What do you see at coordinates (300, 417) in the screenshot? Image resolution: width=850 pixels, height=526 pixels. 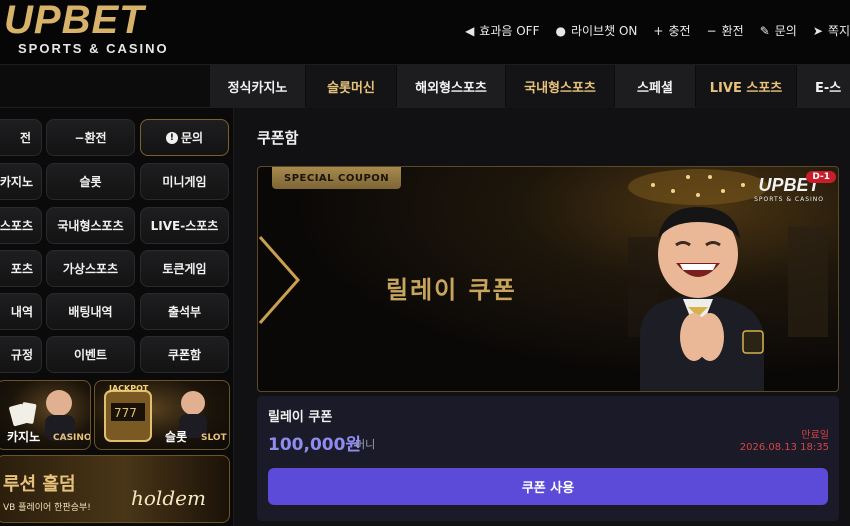 I see `coupon-name: 릴레이 쿠폰` at bounding box center [300, 417].